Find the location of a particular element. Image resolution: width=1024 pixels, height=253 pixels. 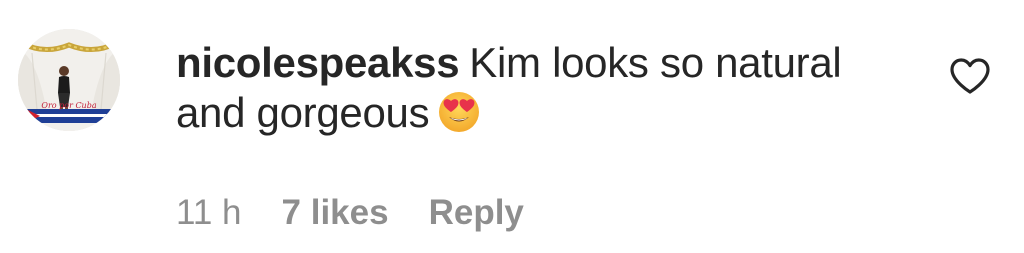

likes-count: 7 likes is located at coordinates (335, 213).